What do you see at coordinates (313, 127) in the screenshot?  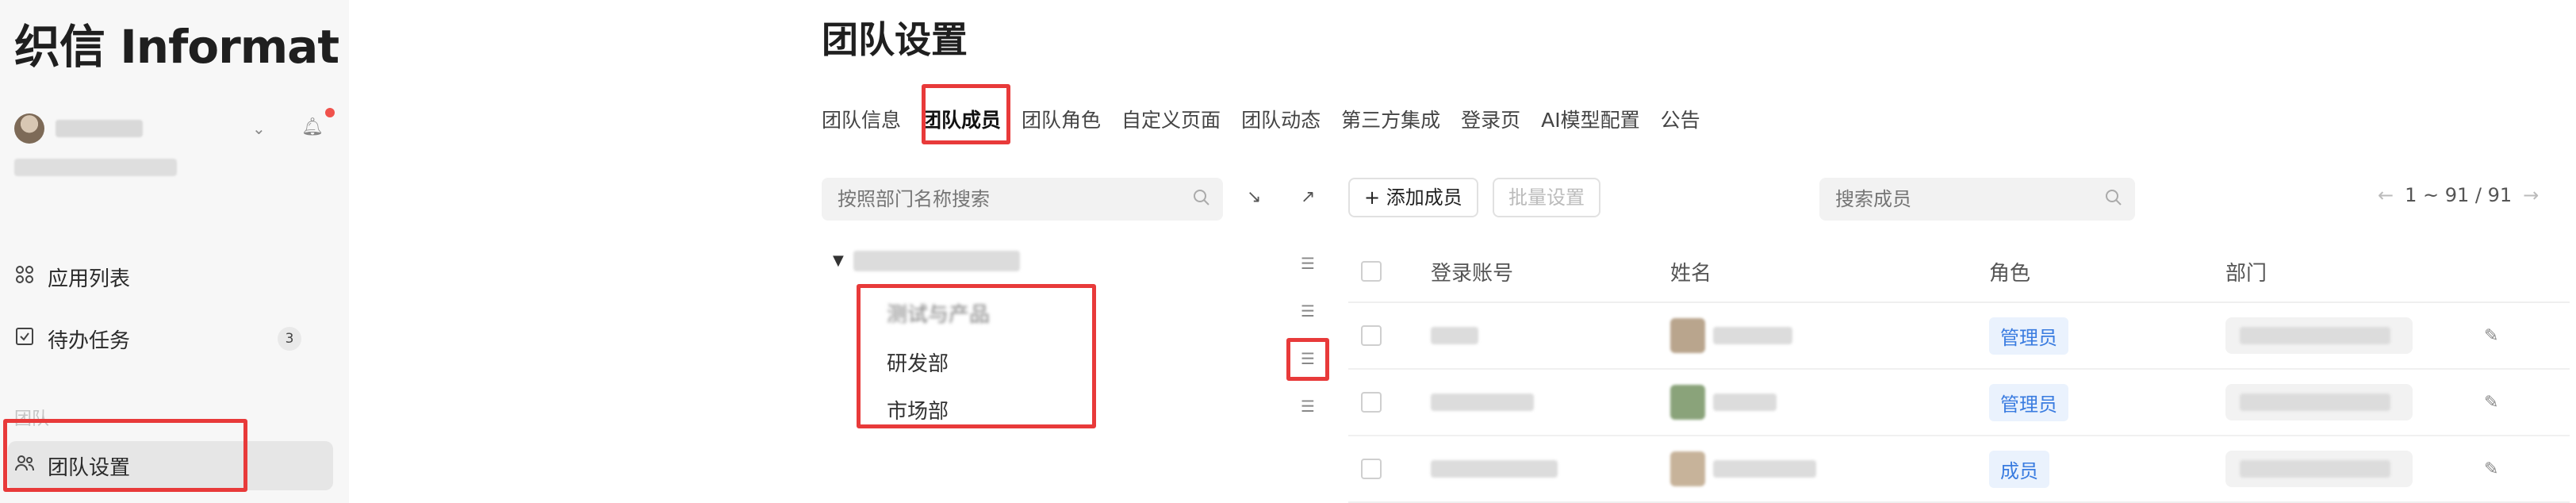 I see `bell-icon: 🔔︎` at bounding box center [313, 127].